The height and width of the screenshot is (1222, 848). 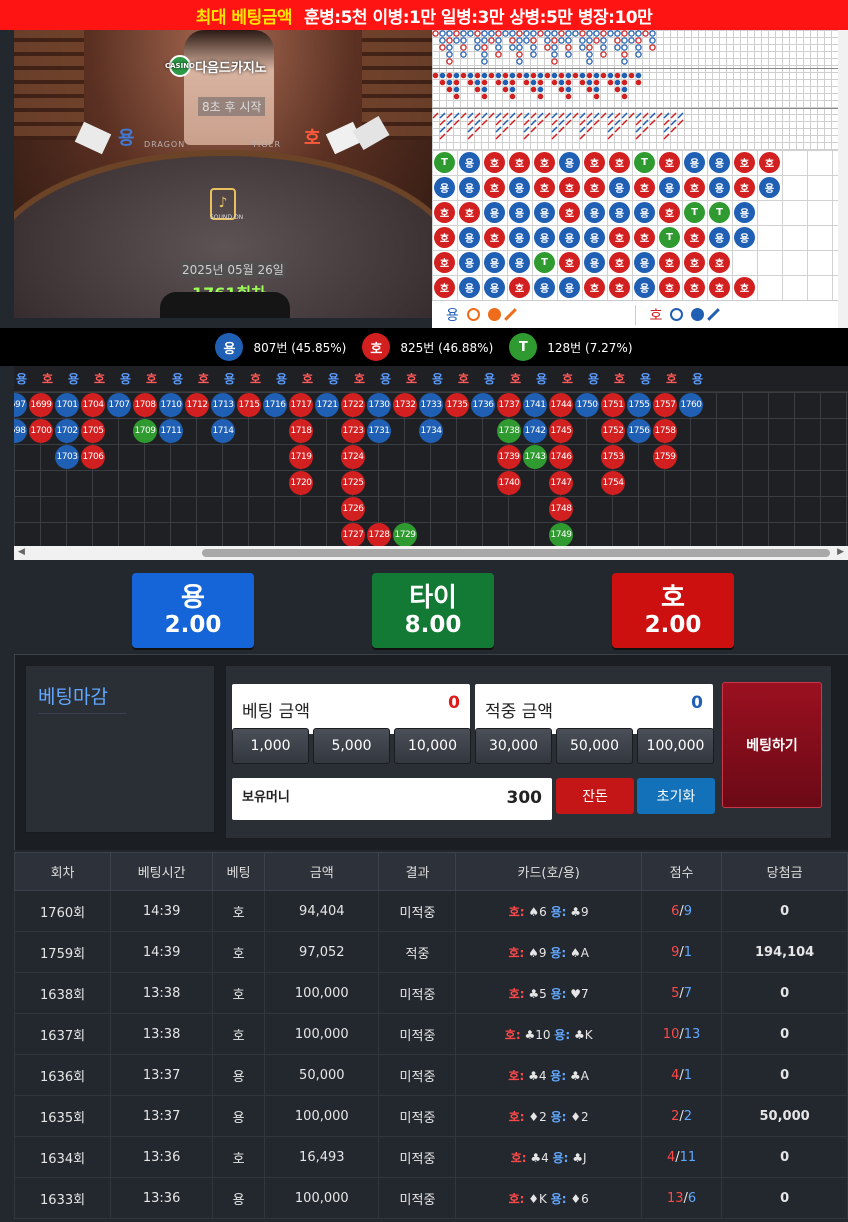 What do you see at coordinates (431, 431) in the screenshot?
I see `big-road-bead: 1734` at bounding box center [431, 431].